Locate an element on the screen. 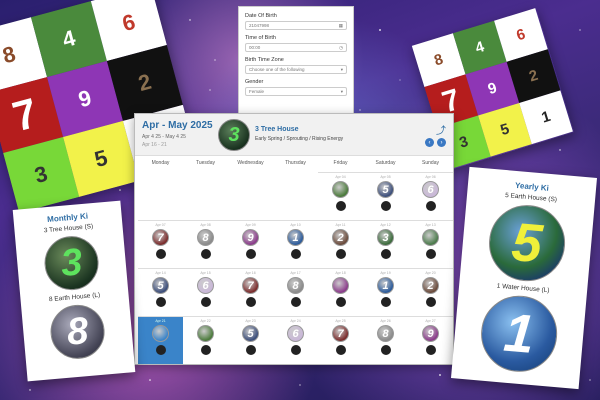 Image resolution: width=600 pixels, height=400 pixels. day-date: Apr 26 is located at coordinates (385, 321).